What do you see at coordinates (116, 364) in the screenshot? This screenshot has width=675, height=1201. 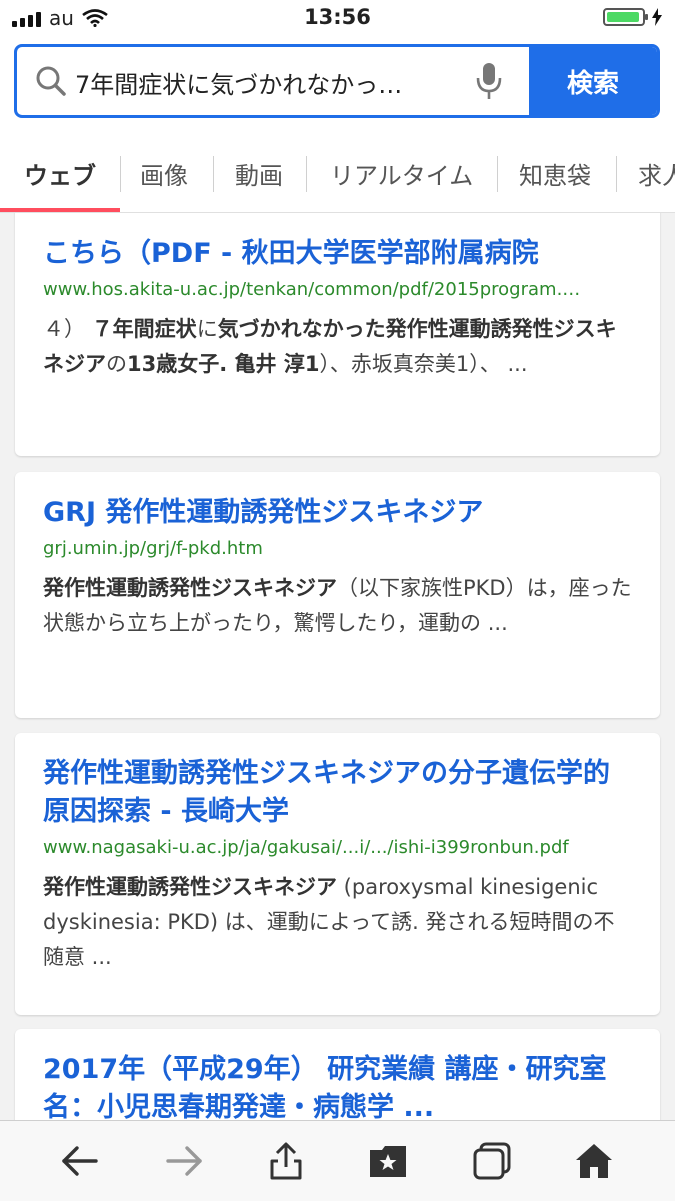 I see `snippet-text: の` at bounding box center [116, 364].